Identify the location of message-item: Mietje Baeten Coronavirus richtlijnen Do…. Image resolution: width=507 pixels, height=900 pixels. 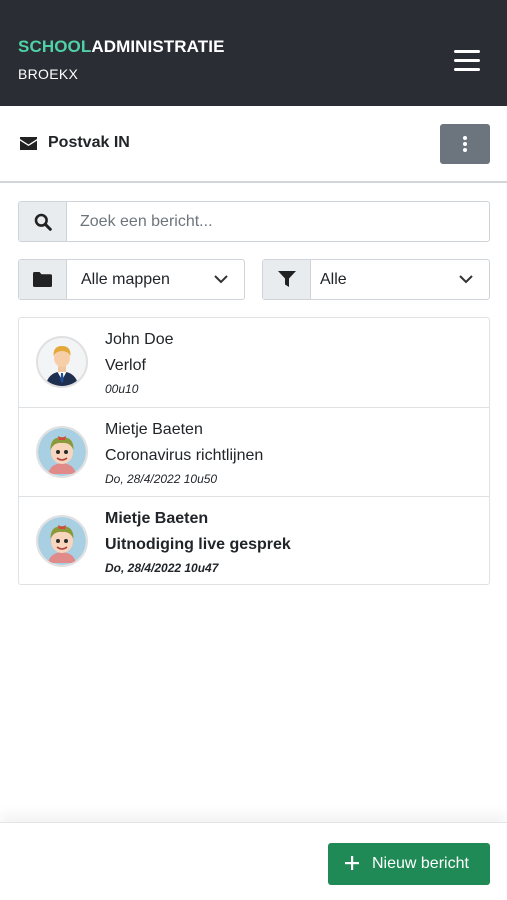
(254, 451).